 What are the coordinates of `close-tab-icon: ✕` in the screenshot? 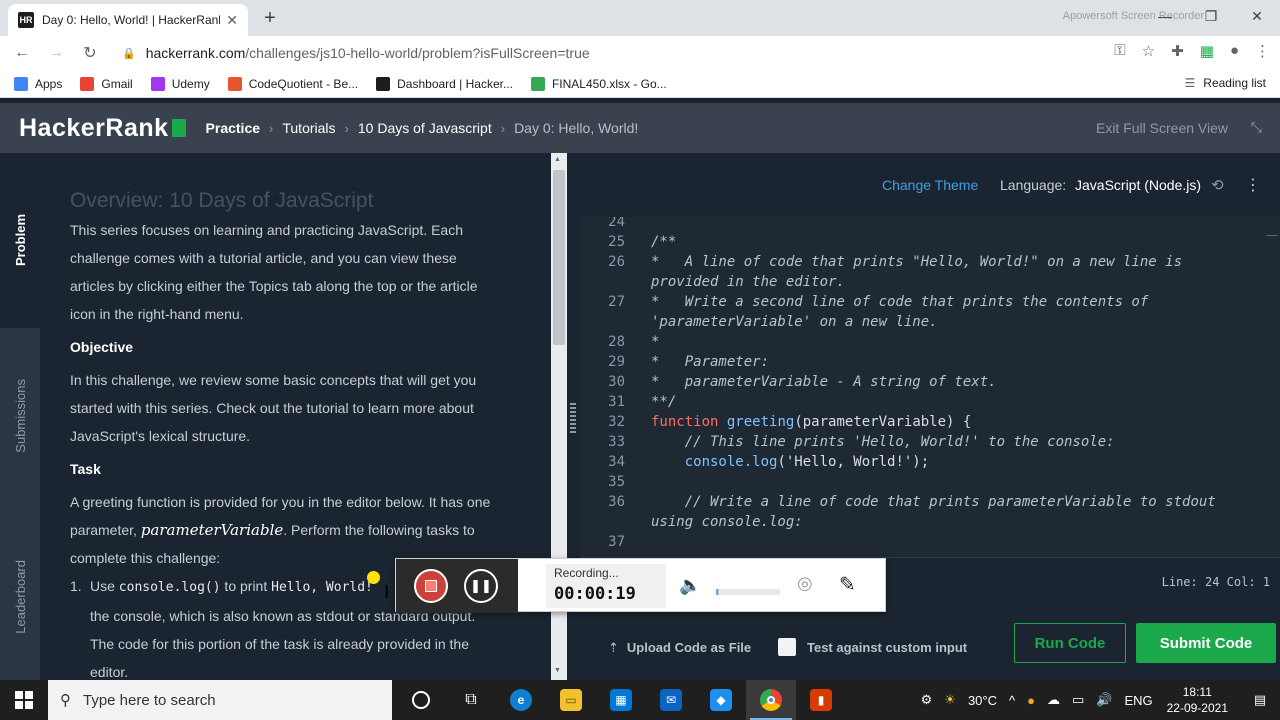 It's located at (232, 20).